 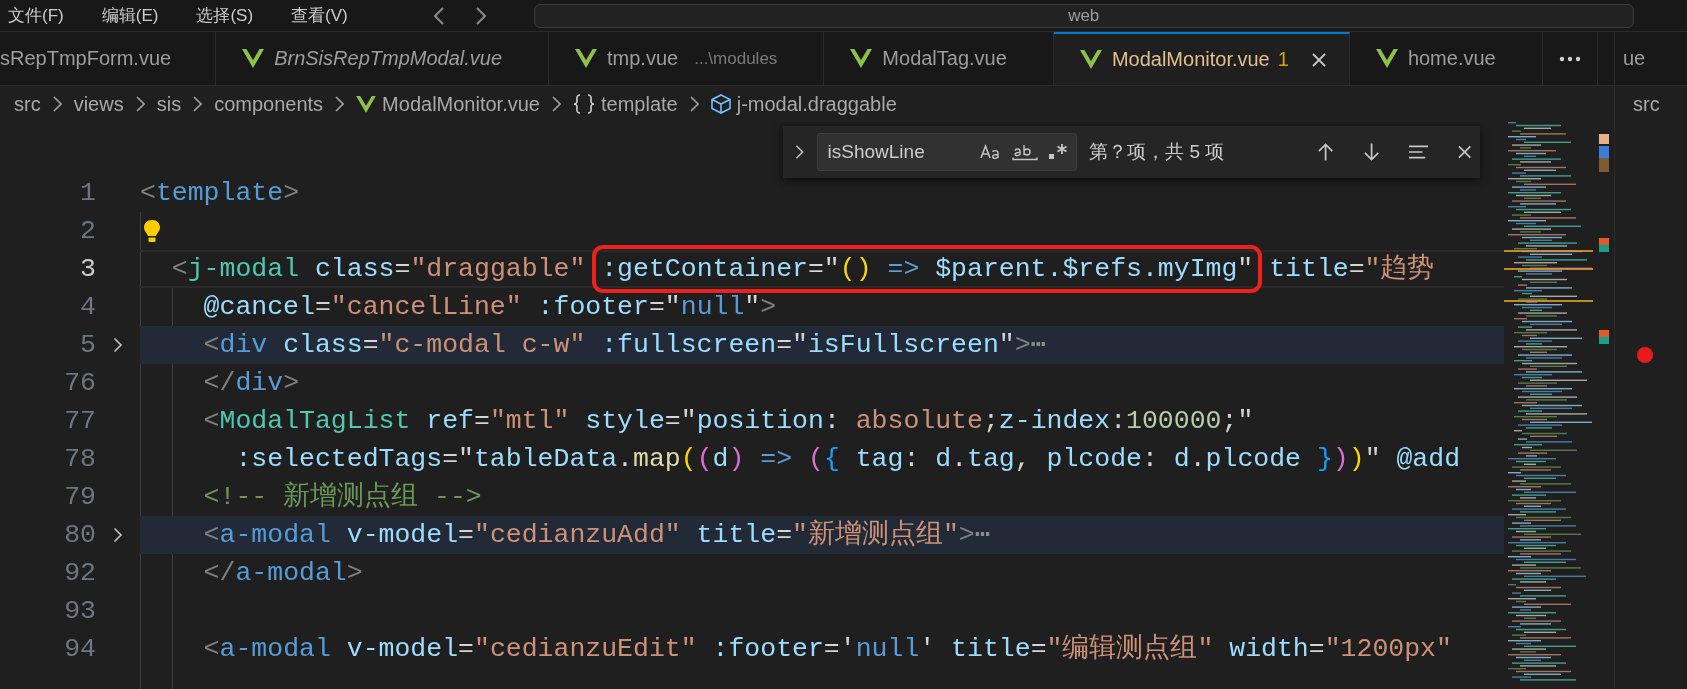 I want to click on tab-label: ModalMonitor.vue, so click(x=1190, y=59).